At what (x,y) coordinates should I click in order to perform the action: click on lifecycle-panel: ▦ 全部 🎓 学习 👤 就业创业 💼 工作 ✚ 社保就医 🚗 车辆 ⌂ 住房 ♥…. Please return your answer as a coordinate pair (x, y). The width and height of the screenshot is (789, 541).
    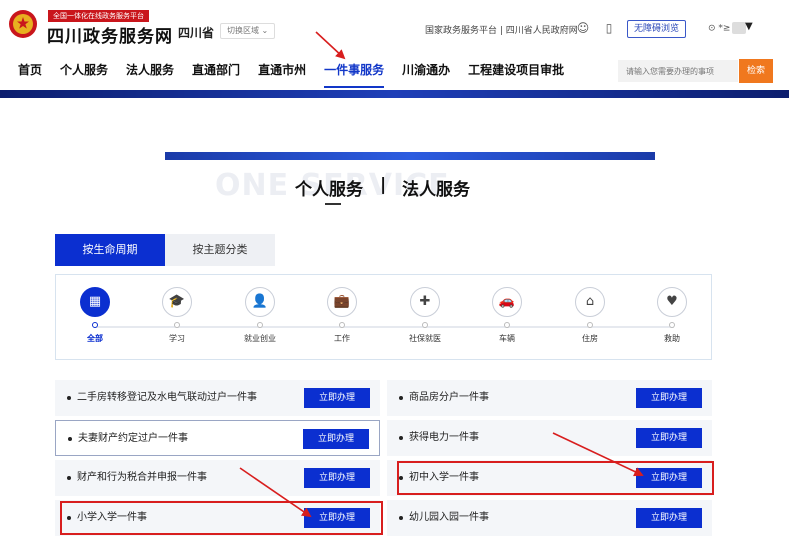
    Looking at the image, I should click on (383, 317).